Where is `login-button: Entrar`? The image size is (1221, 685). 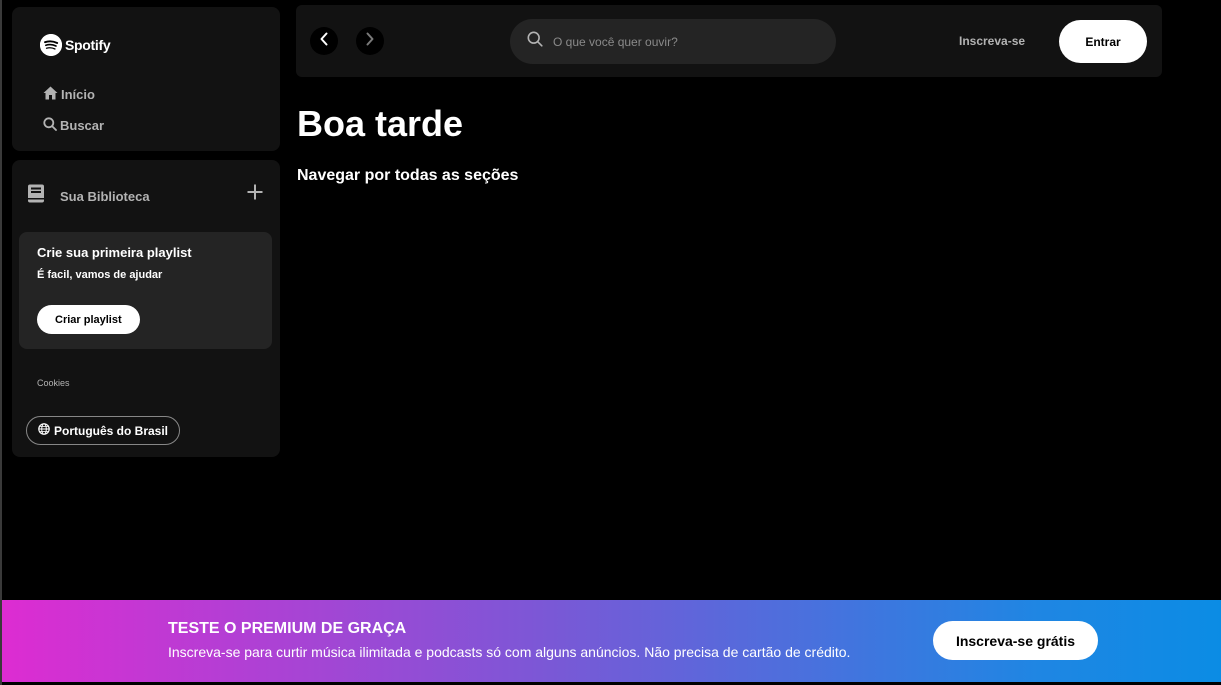
login-button: Entrar is located at coordinates (1103, 41).